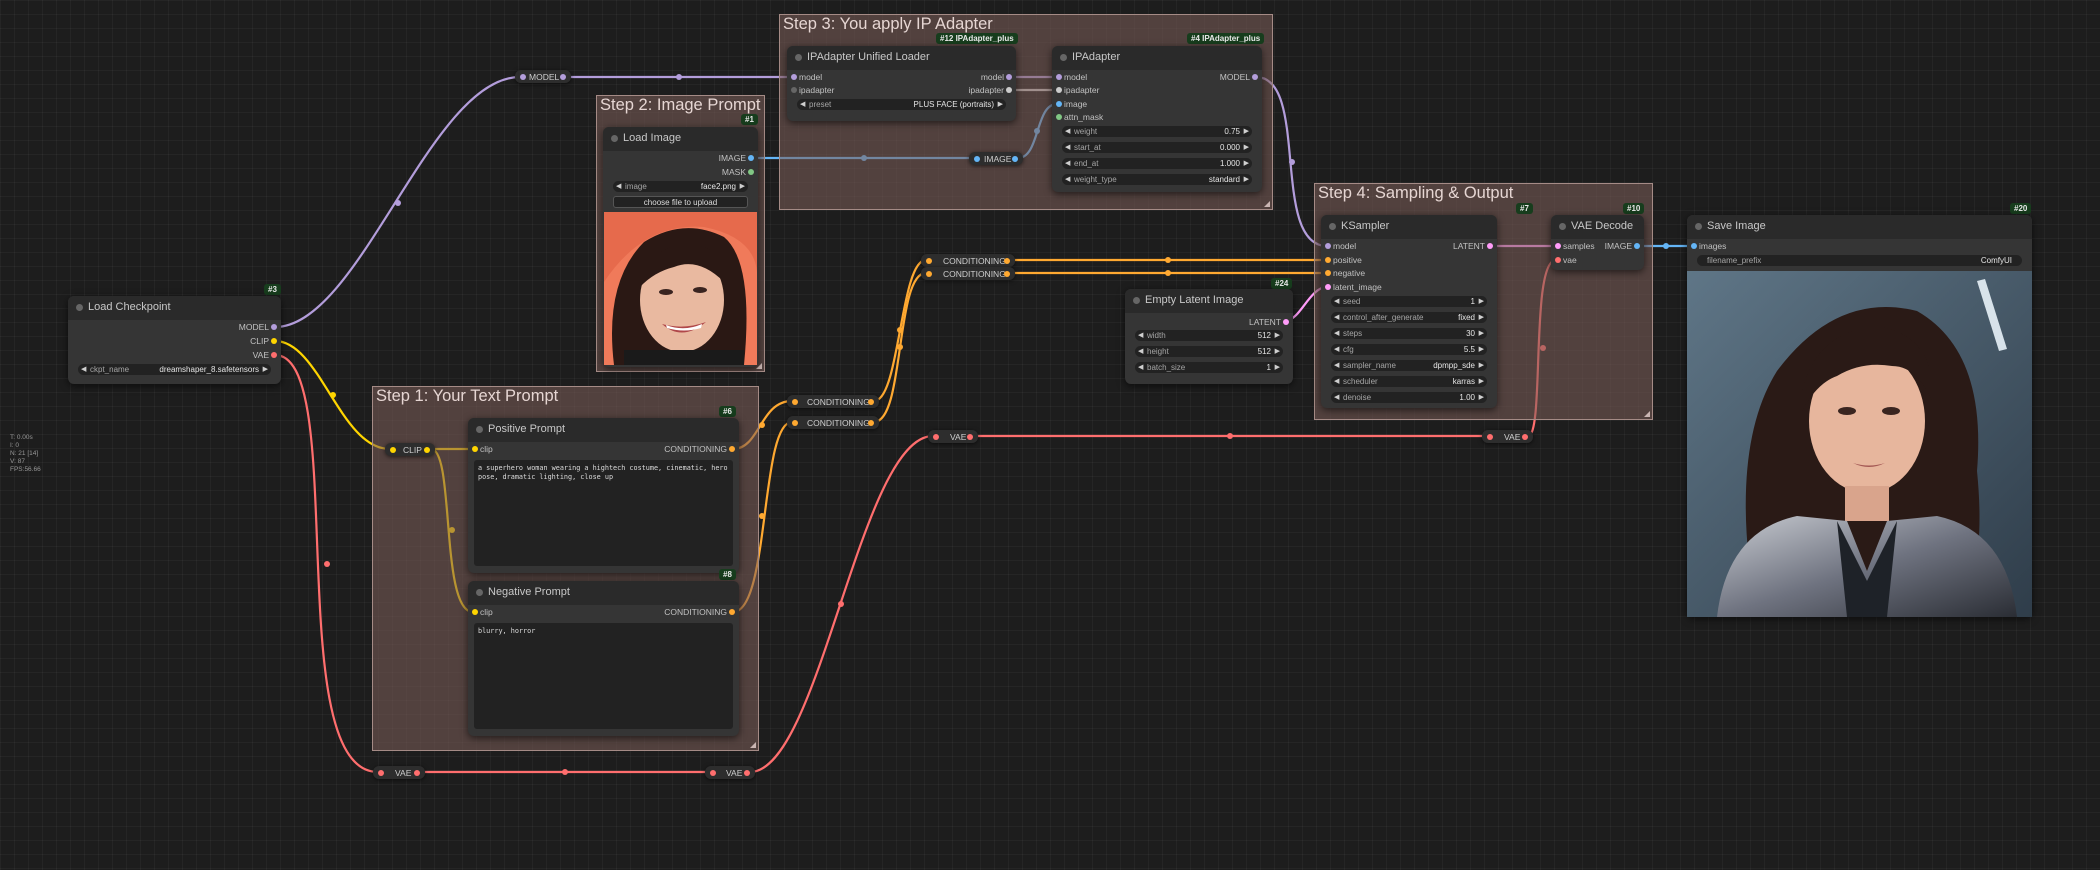 The height and width of the screenshot is (870, 2100). What do you see at coordinates (1637, 246) in the screenshot?
I see `output-socket-image` at bounding box center [1637, 246].